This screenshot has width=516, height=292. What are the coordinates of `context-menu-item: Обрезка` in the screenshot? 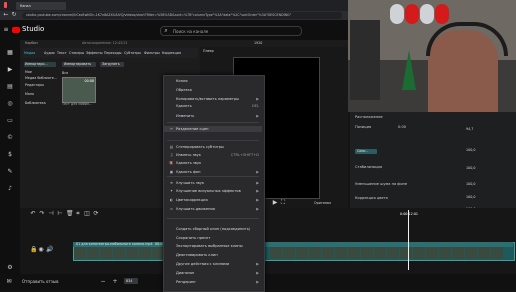 It's located at (213, 90).